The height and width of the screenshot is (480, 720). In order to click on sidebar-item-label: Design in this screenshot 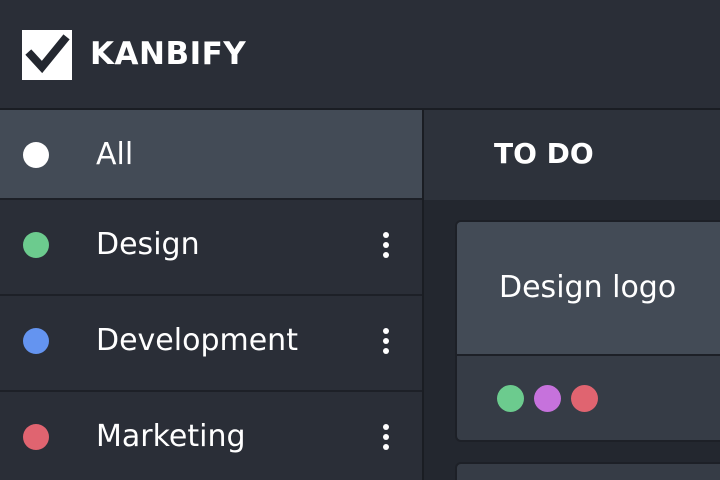, I will do `click(148, 244)`.